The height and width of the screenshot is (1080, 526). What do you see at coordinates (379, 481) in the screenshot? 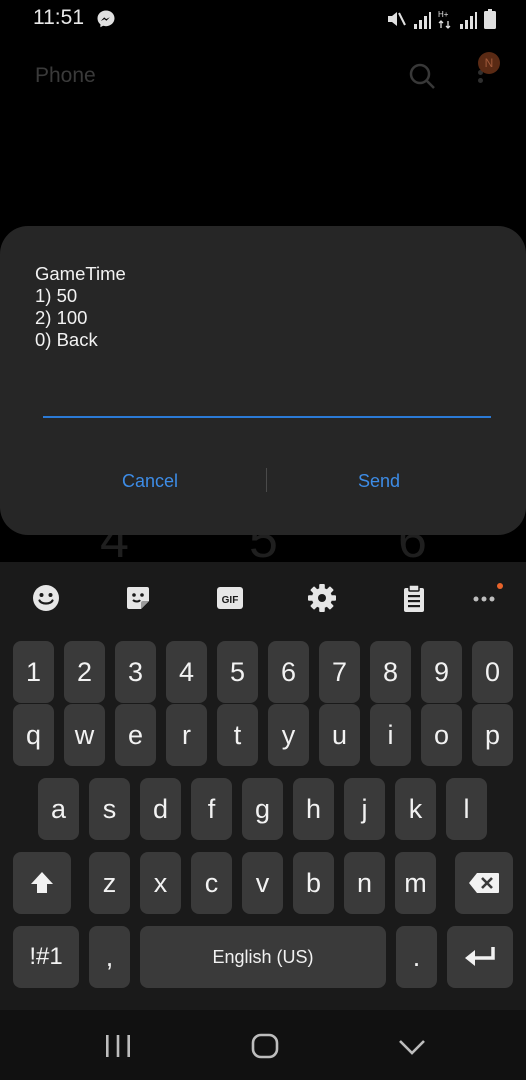
I see `send-button: Send` at bounding box center [379, 481].